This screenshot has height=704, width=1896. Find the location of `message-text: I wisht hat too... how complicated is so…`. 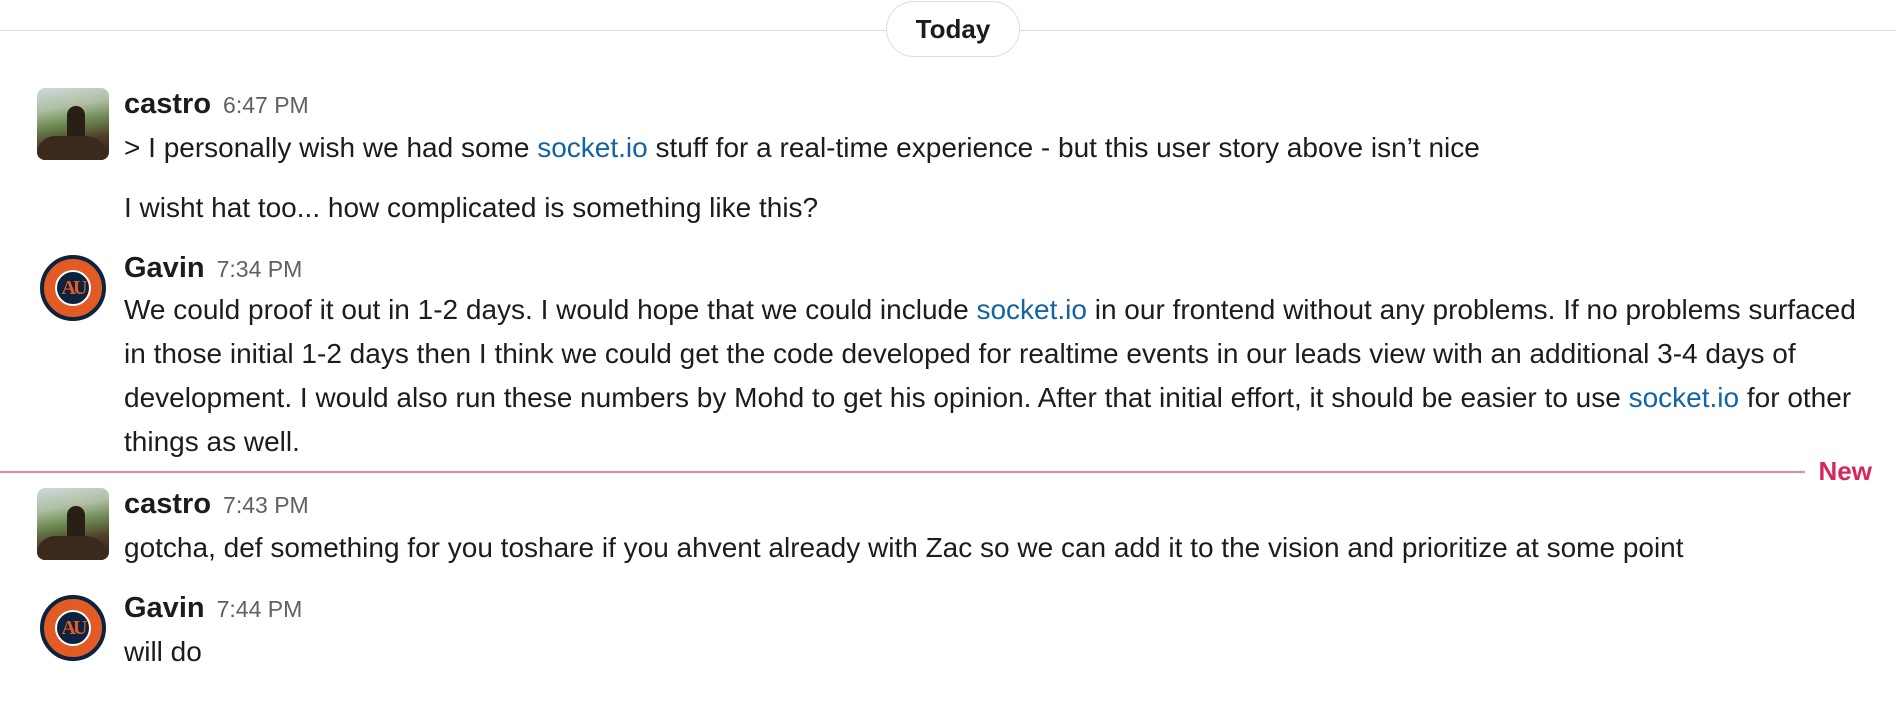

message-text: I wisht hat too... how complicated is so… is located at coordinates (471, 207).